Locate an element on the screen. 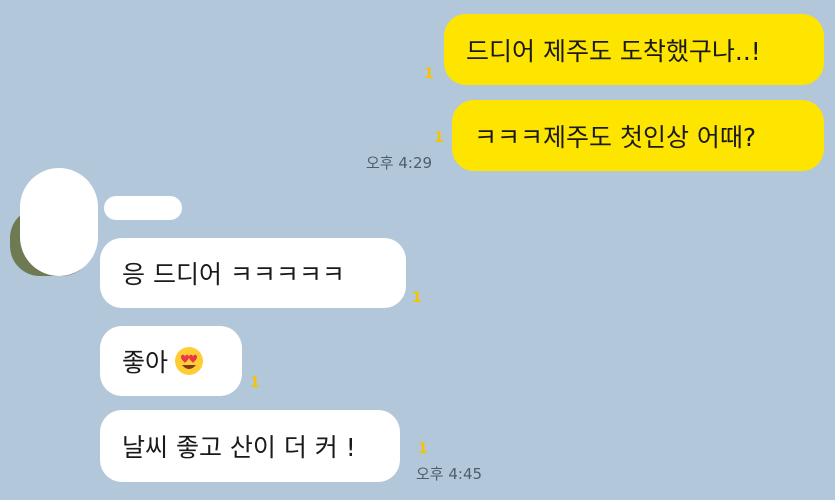 This screenshot has height=500, width=835. my-message-bubble: ㅋㅋㅋ제주도 첫인상 어때? is located at coordinates (638, 135).